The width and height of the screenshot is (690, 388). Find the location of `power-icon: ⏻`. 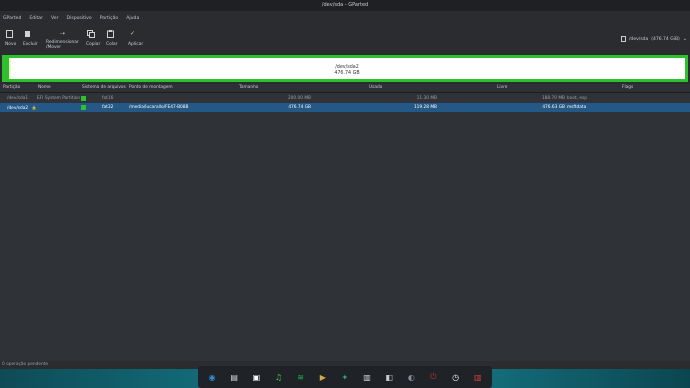

power-icon: ⏻ is located at coordinates (433, 377).